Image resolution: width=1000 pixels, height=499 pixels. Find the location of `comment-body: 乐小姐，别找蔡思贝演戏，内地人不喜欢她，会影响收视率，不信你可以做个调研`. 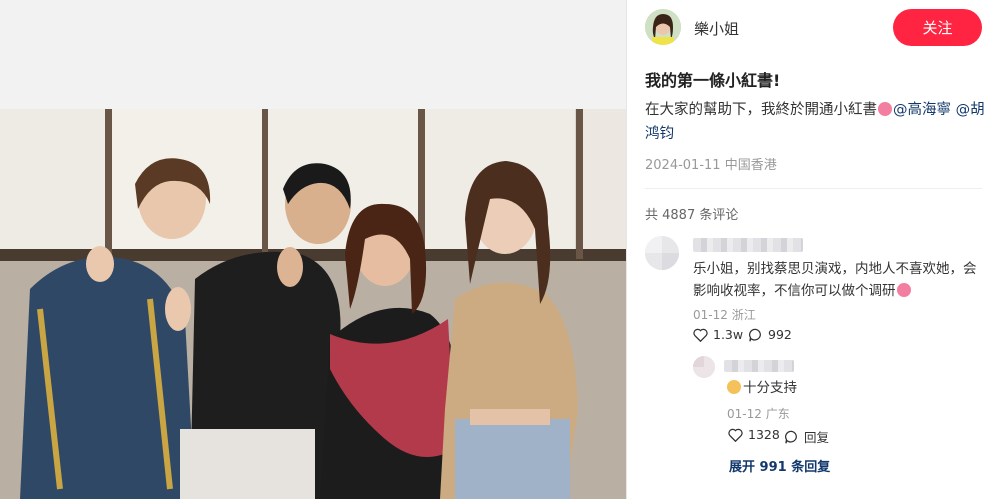

comment-body: 乐小姐，别找蔡思贝演戏，内地人不喜欢她，会影响收视率，不信你可以做个调研 is located at coordinates (835, 280).